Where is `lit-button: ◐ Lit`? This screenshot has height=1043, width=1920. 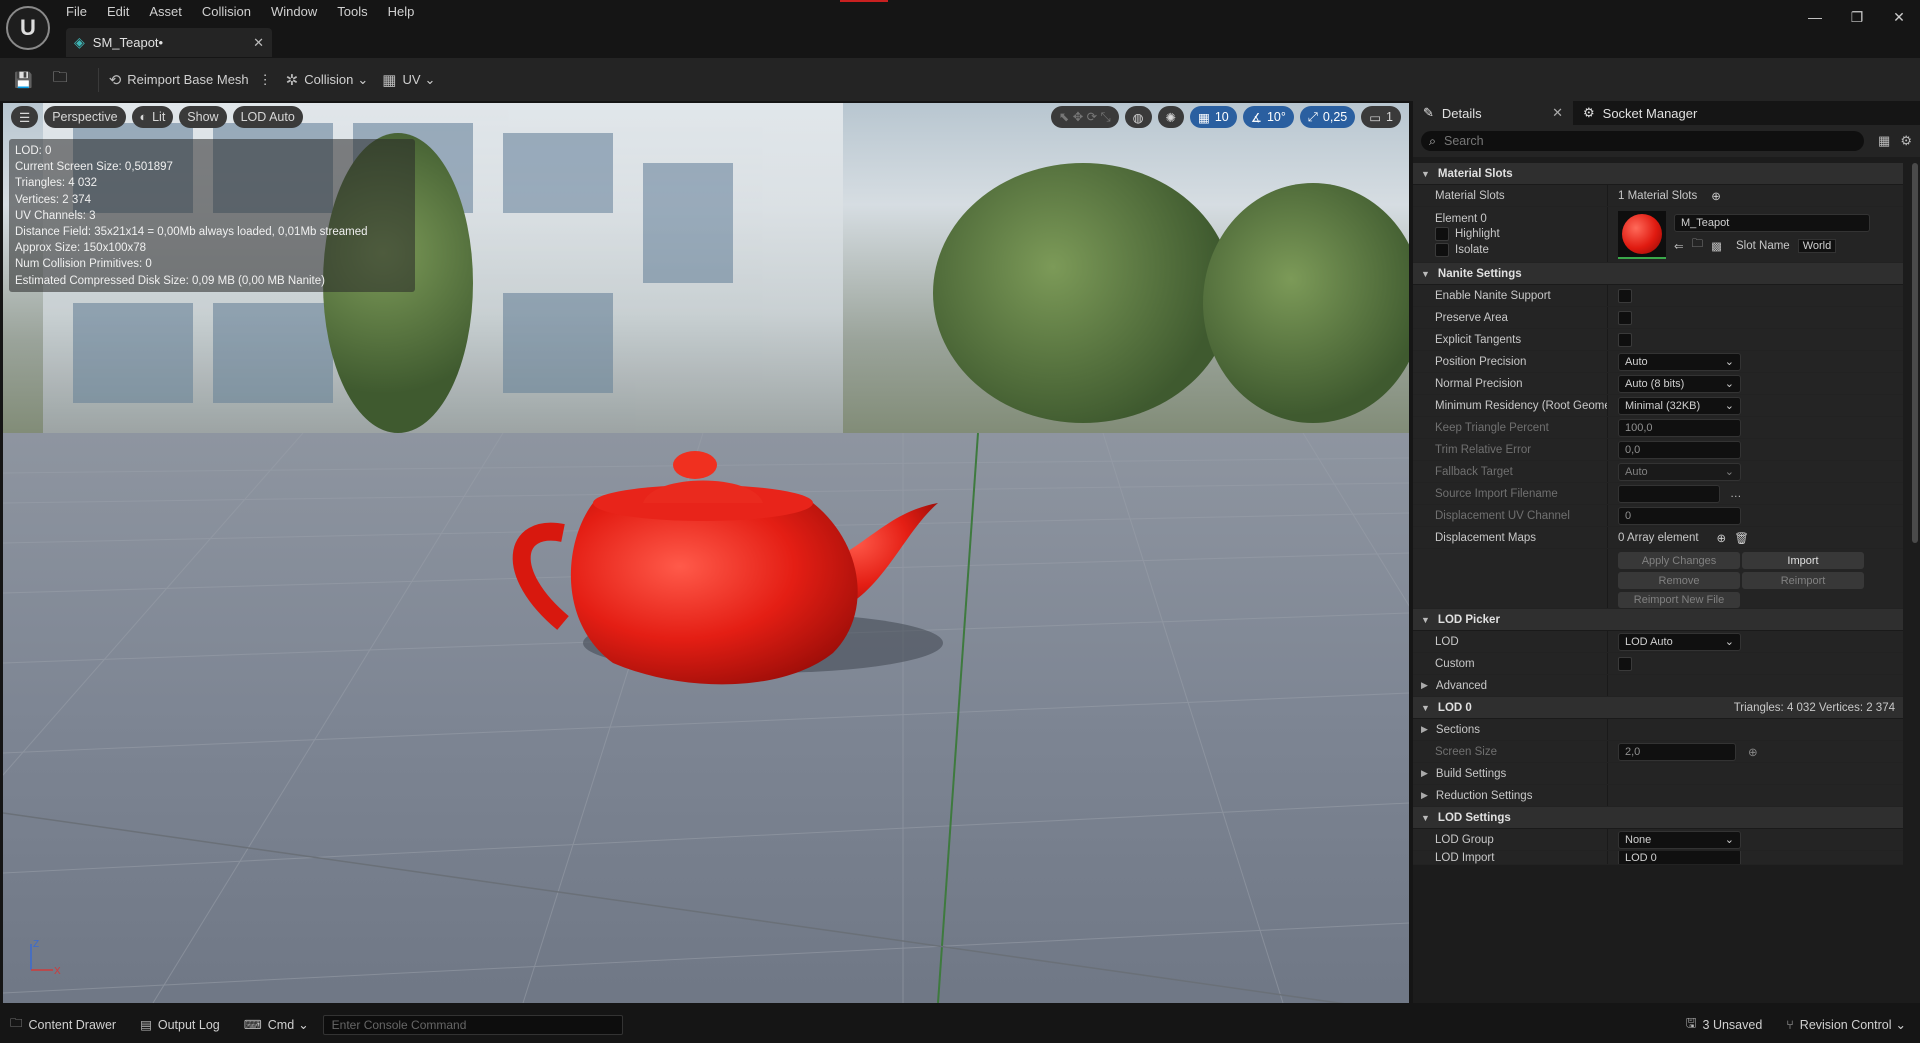 lit-button: ◐ Lit is located at coordinates (152, 117).